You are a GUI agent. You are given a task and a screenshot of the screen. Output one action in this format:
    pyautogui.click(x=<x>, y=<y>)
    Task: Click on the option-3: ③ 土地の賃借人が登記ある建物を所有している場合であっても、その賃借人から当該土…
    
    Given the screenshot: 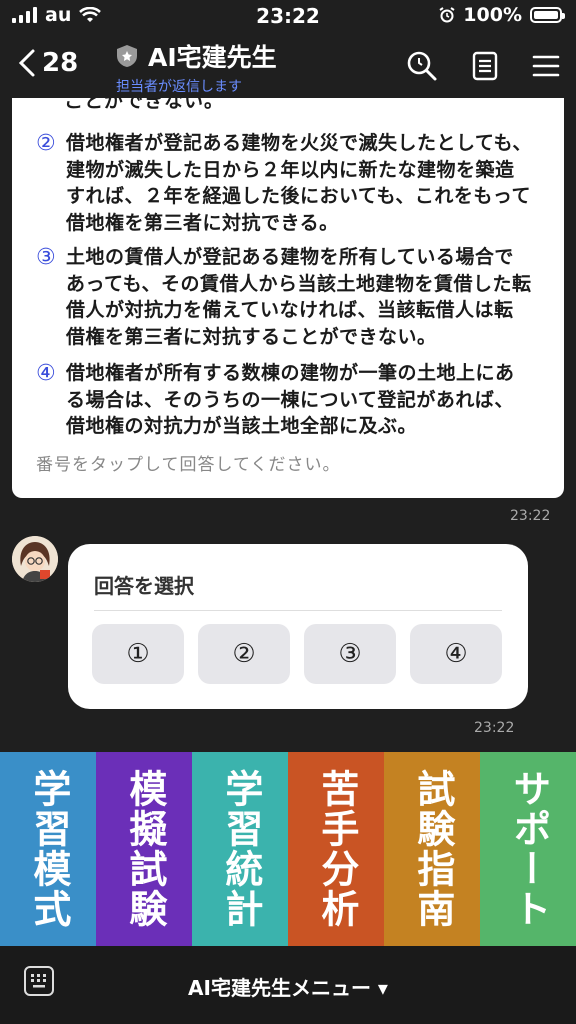 What is the action you would take?
    pyautogui.click(x=284, y=297)
    